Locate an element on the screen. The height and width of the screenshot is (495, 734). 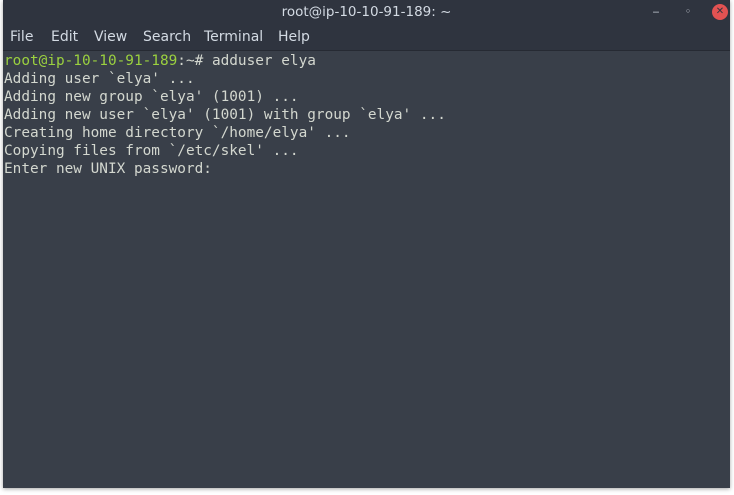
command-text: adduser elya is located at coordinates (263, 61).